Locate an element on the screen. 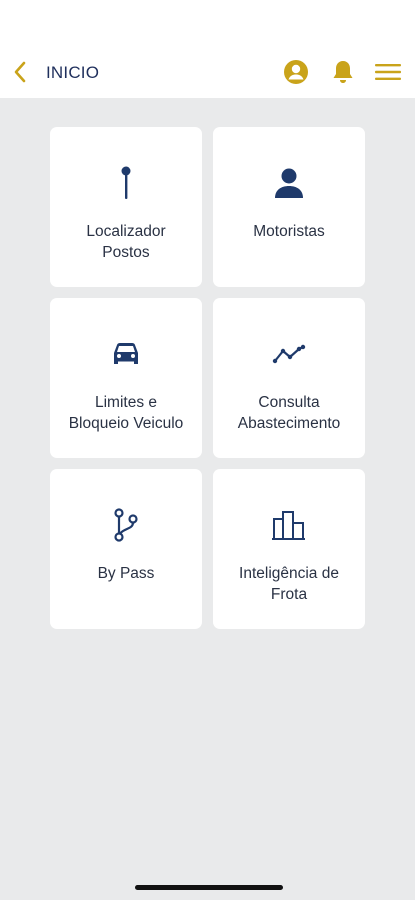 This screenshot has height=900, width=415. card-label: Localizador Postos is located at coordinates (126, 242).